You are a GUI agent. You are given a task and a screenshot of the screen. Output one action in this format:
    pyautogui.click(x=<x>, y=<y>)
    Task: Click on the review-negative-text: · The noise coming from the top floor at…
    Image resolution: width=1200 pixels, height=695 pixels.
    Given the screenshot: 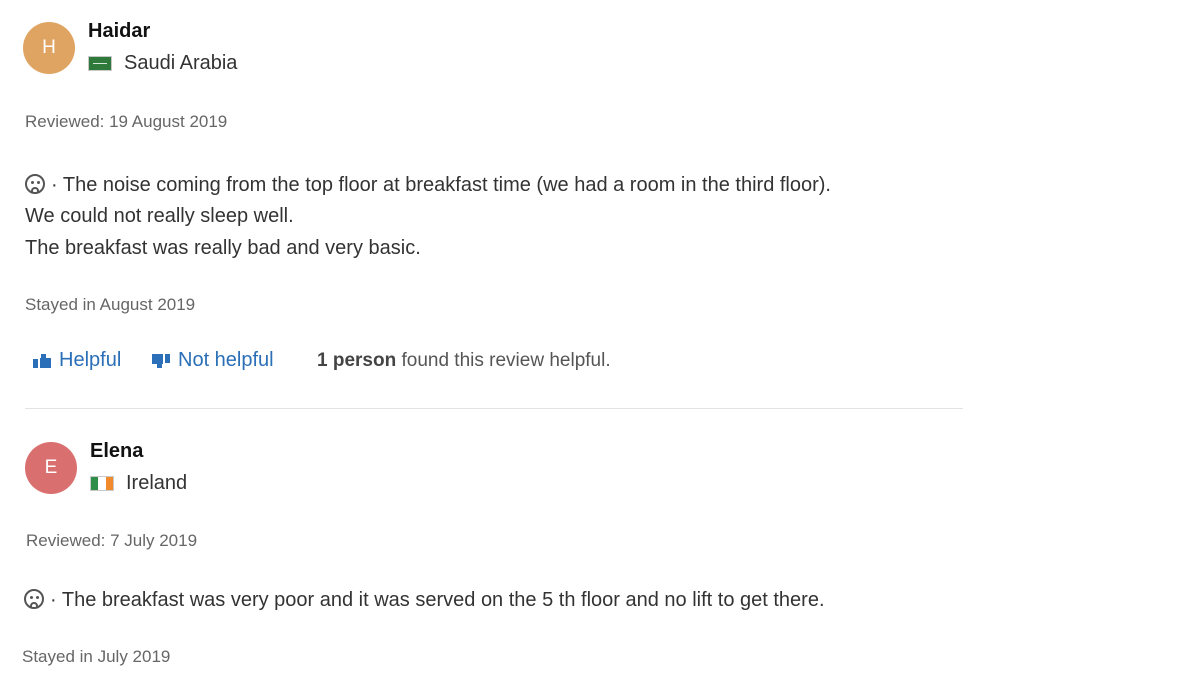 What is the action you would take?
    pyautogui.click(x=428, y=185)
    